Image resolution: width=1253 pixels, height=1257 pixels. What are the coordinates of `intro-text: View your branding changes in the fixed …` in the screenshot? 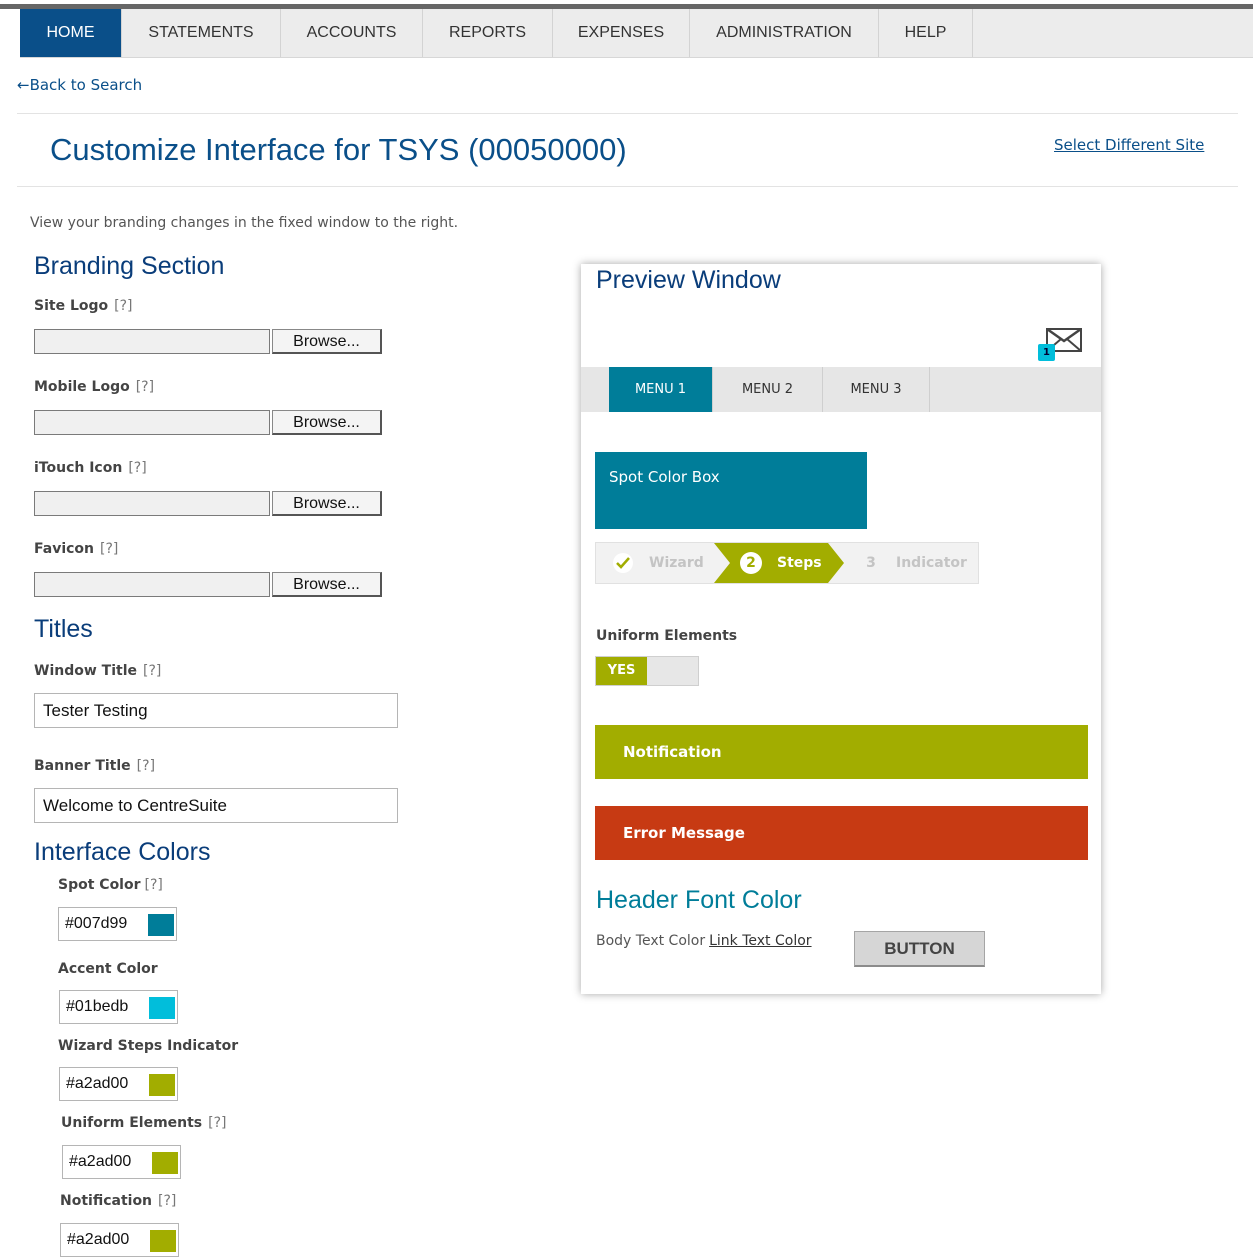 It's located at (244, 223).